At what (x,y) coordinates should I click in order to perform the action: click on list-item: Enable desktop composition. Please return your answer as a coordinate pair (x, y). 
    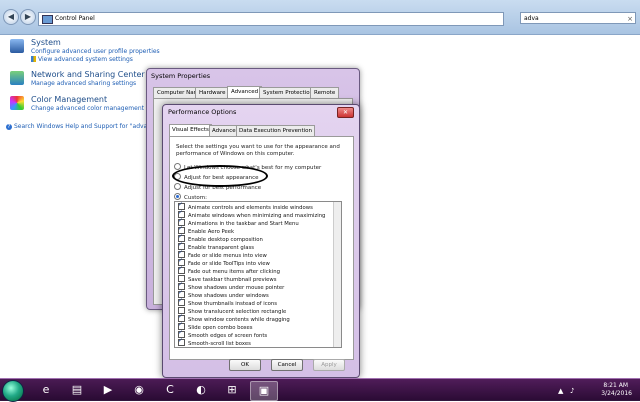
    Looking at the image, I should click on (220, 238).